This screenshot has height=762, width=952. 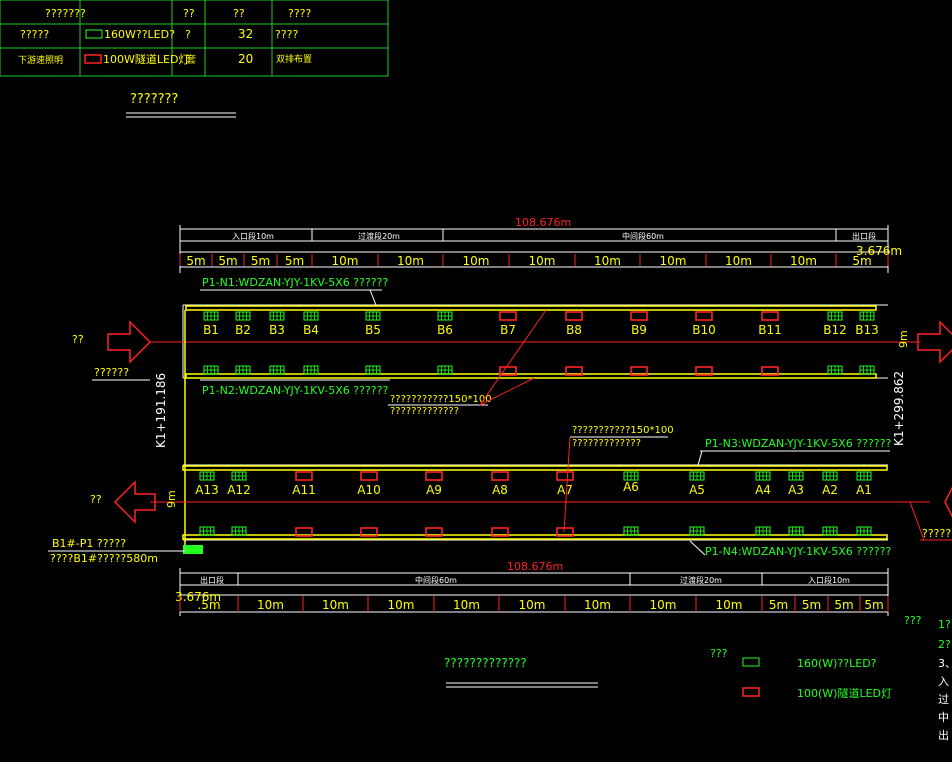 I want to click on table-row1-name: ?????, so click(x=34, y=34).